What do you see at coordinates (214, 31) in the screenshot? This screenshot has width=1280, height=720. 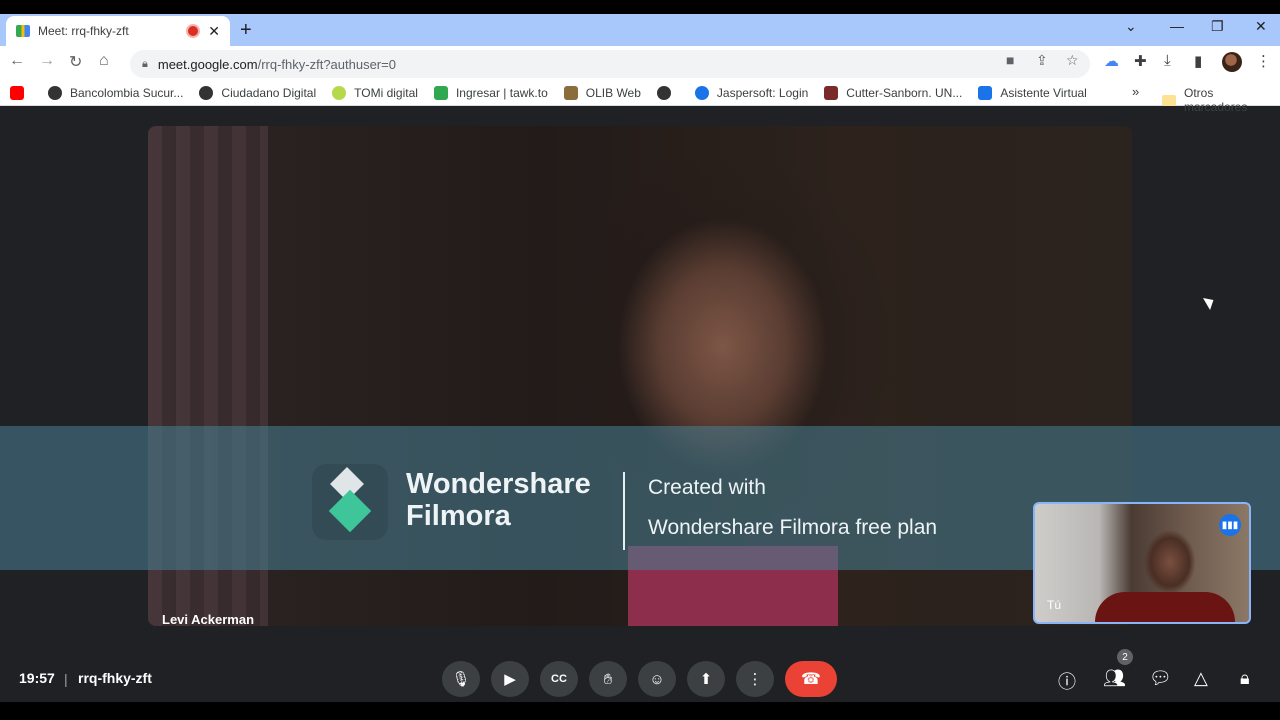 I see `close-tab-icon: ✕` at bounding box center [214, 31].